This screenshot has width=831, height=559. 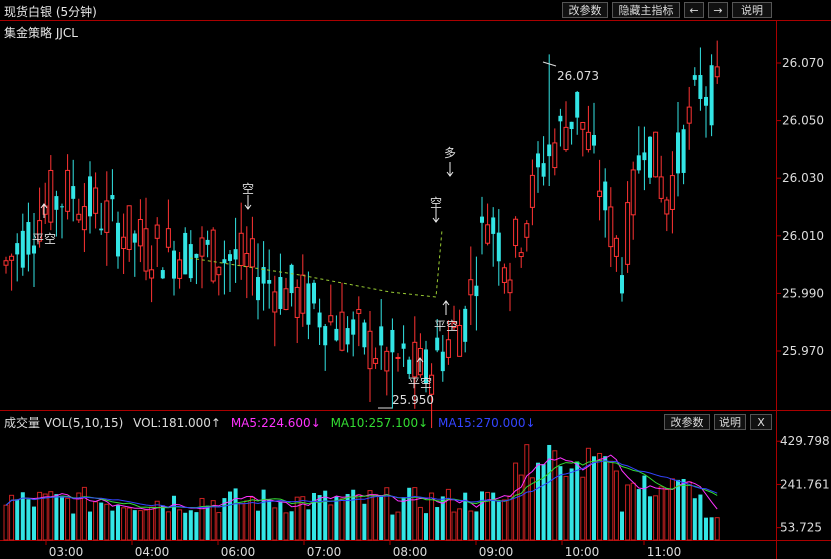 What do you see at coordinates (248, 189) in the screenshot?
I see `signal-label: 空` at bounding box center [248, 189].